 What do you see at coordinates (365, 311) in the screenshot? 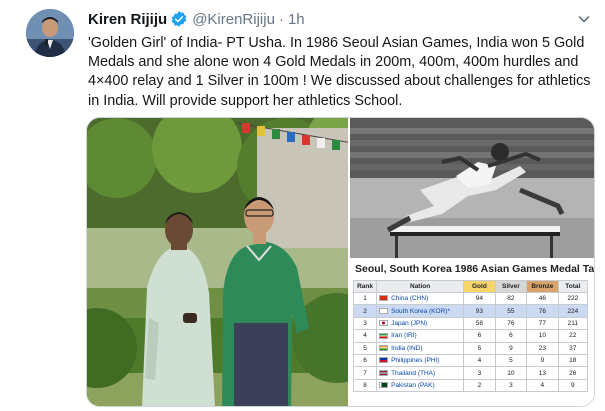
I see `cell-rank: 2` at bounding box center [365, 311].